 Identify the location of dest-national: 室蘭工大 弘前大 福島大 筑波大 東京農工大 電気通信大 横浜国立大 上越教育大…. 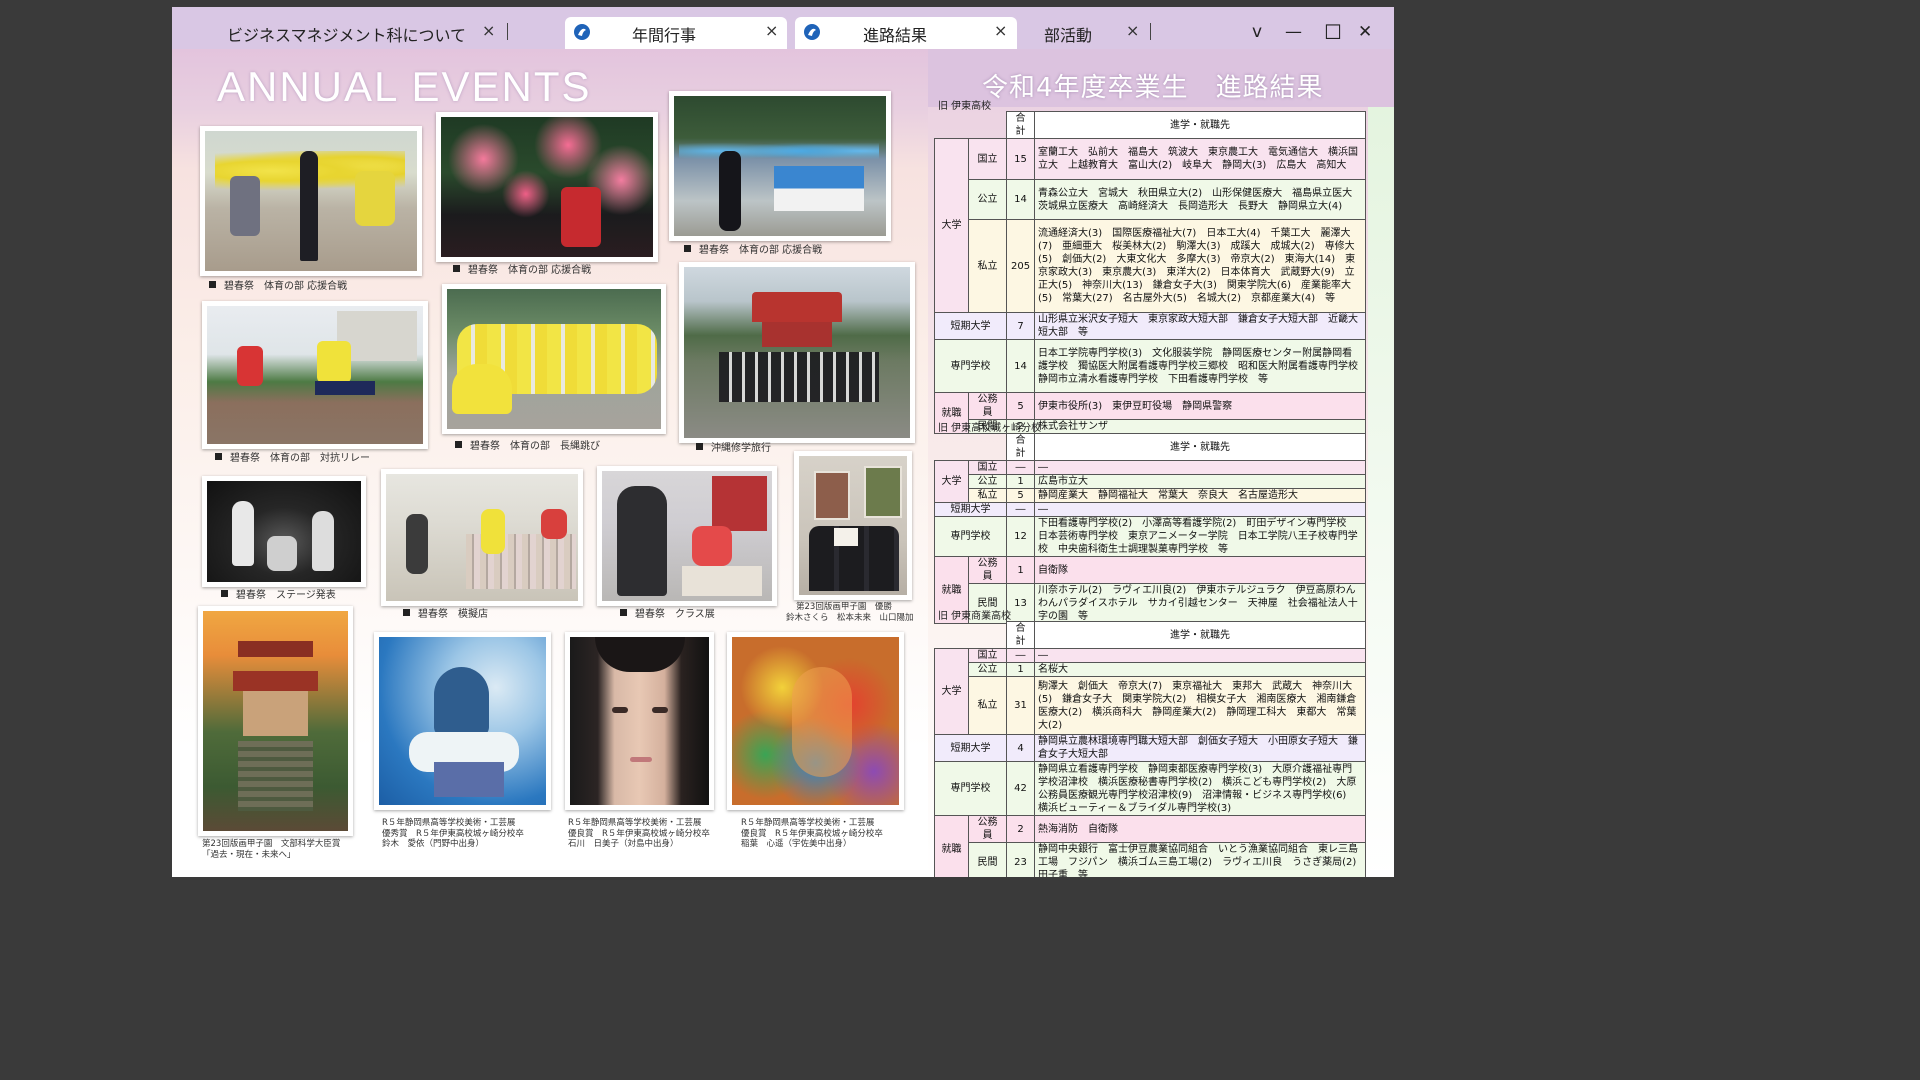
(1200, 159).